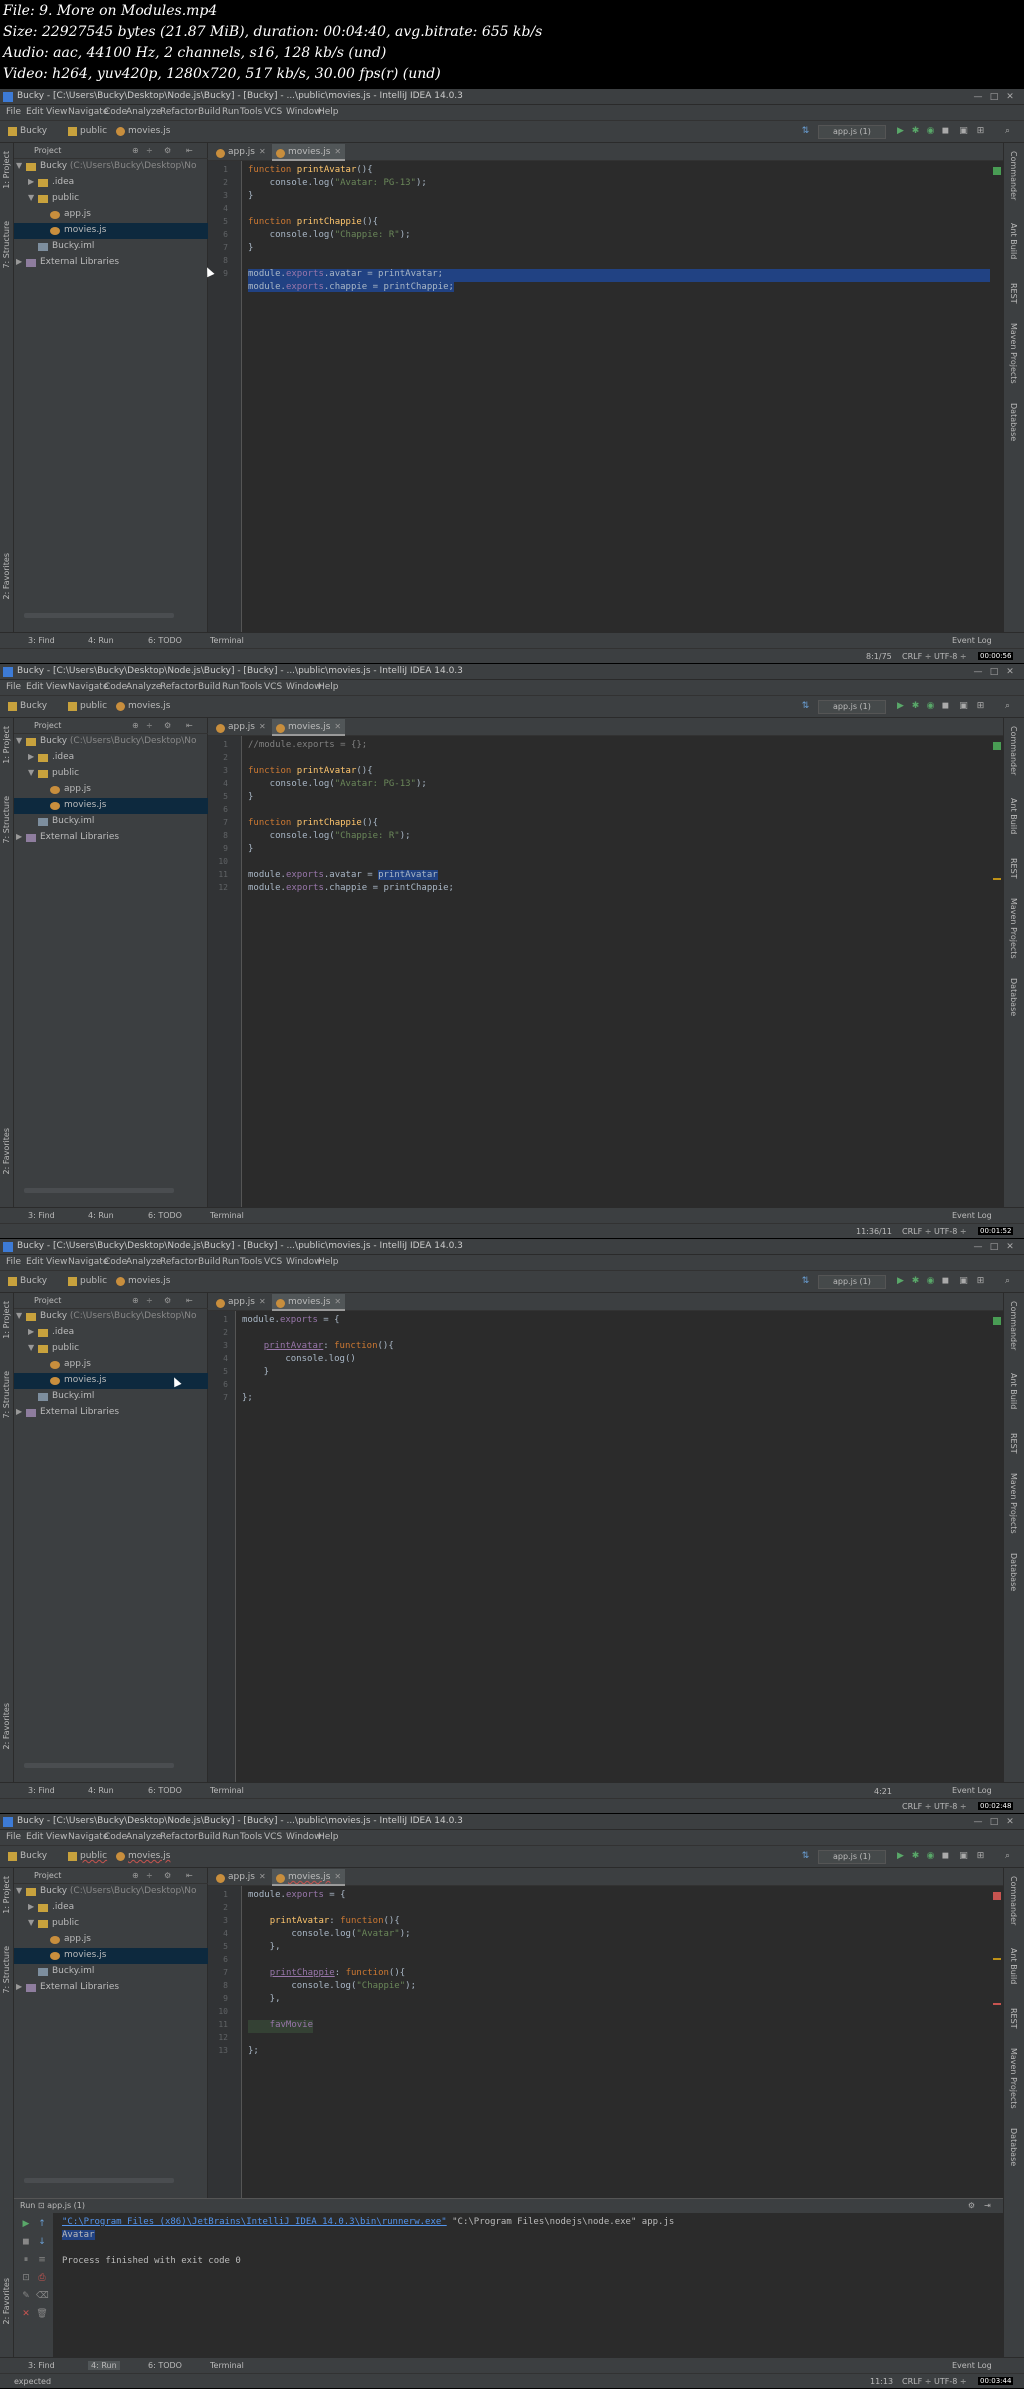 This screenshot has width=1024, height=2389. What do you see at coordinates (930, 1281) in the screenshot?
I see `coverage-icon: ◉` at bounding box center [930, 1281].